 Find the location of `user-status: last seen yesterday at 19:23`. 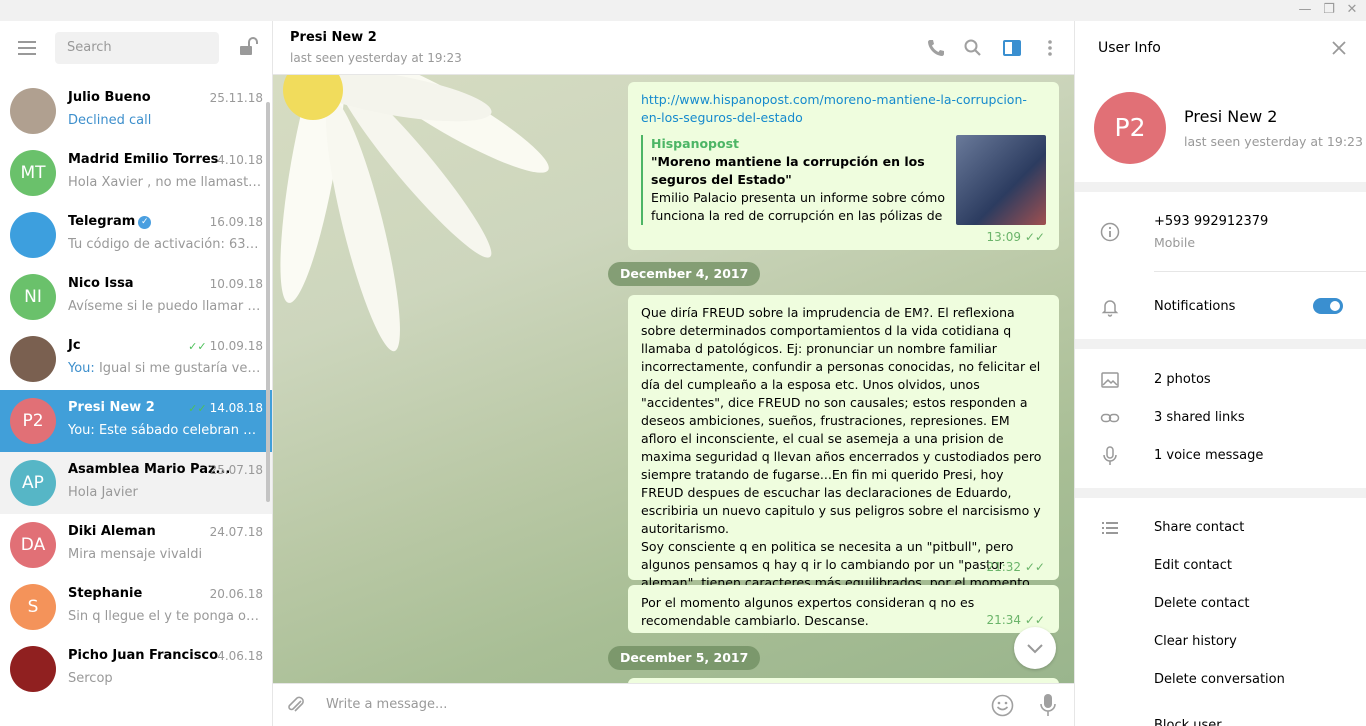

user-status: last seen yesterday at 19:23 is located at coordinates (1273, 141).